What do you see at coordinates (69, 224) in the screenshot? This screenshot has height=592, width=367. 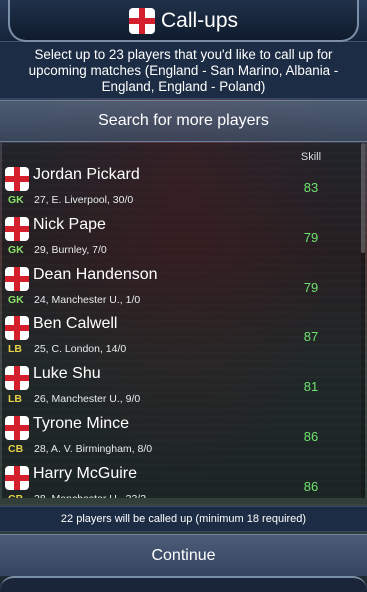 I see `player-name: Nick Pape` at bounding box center [69, 224].